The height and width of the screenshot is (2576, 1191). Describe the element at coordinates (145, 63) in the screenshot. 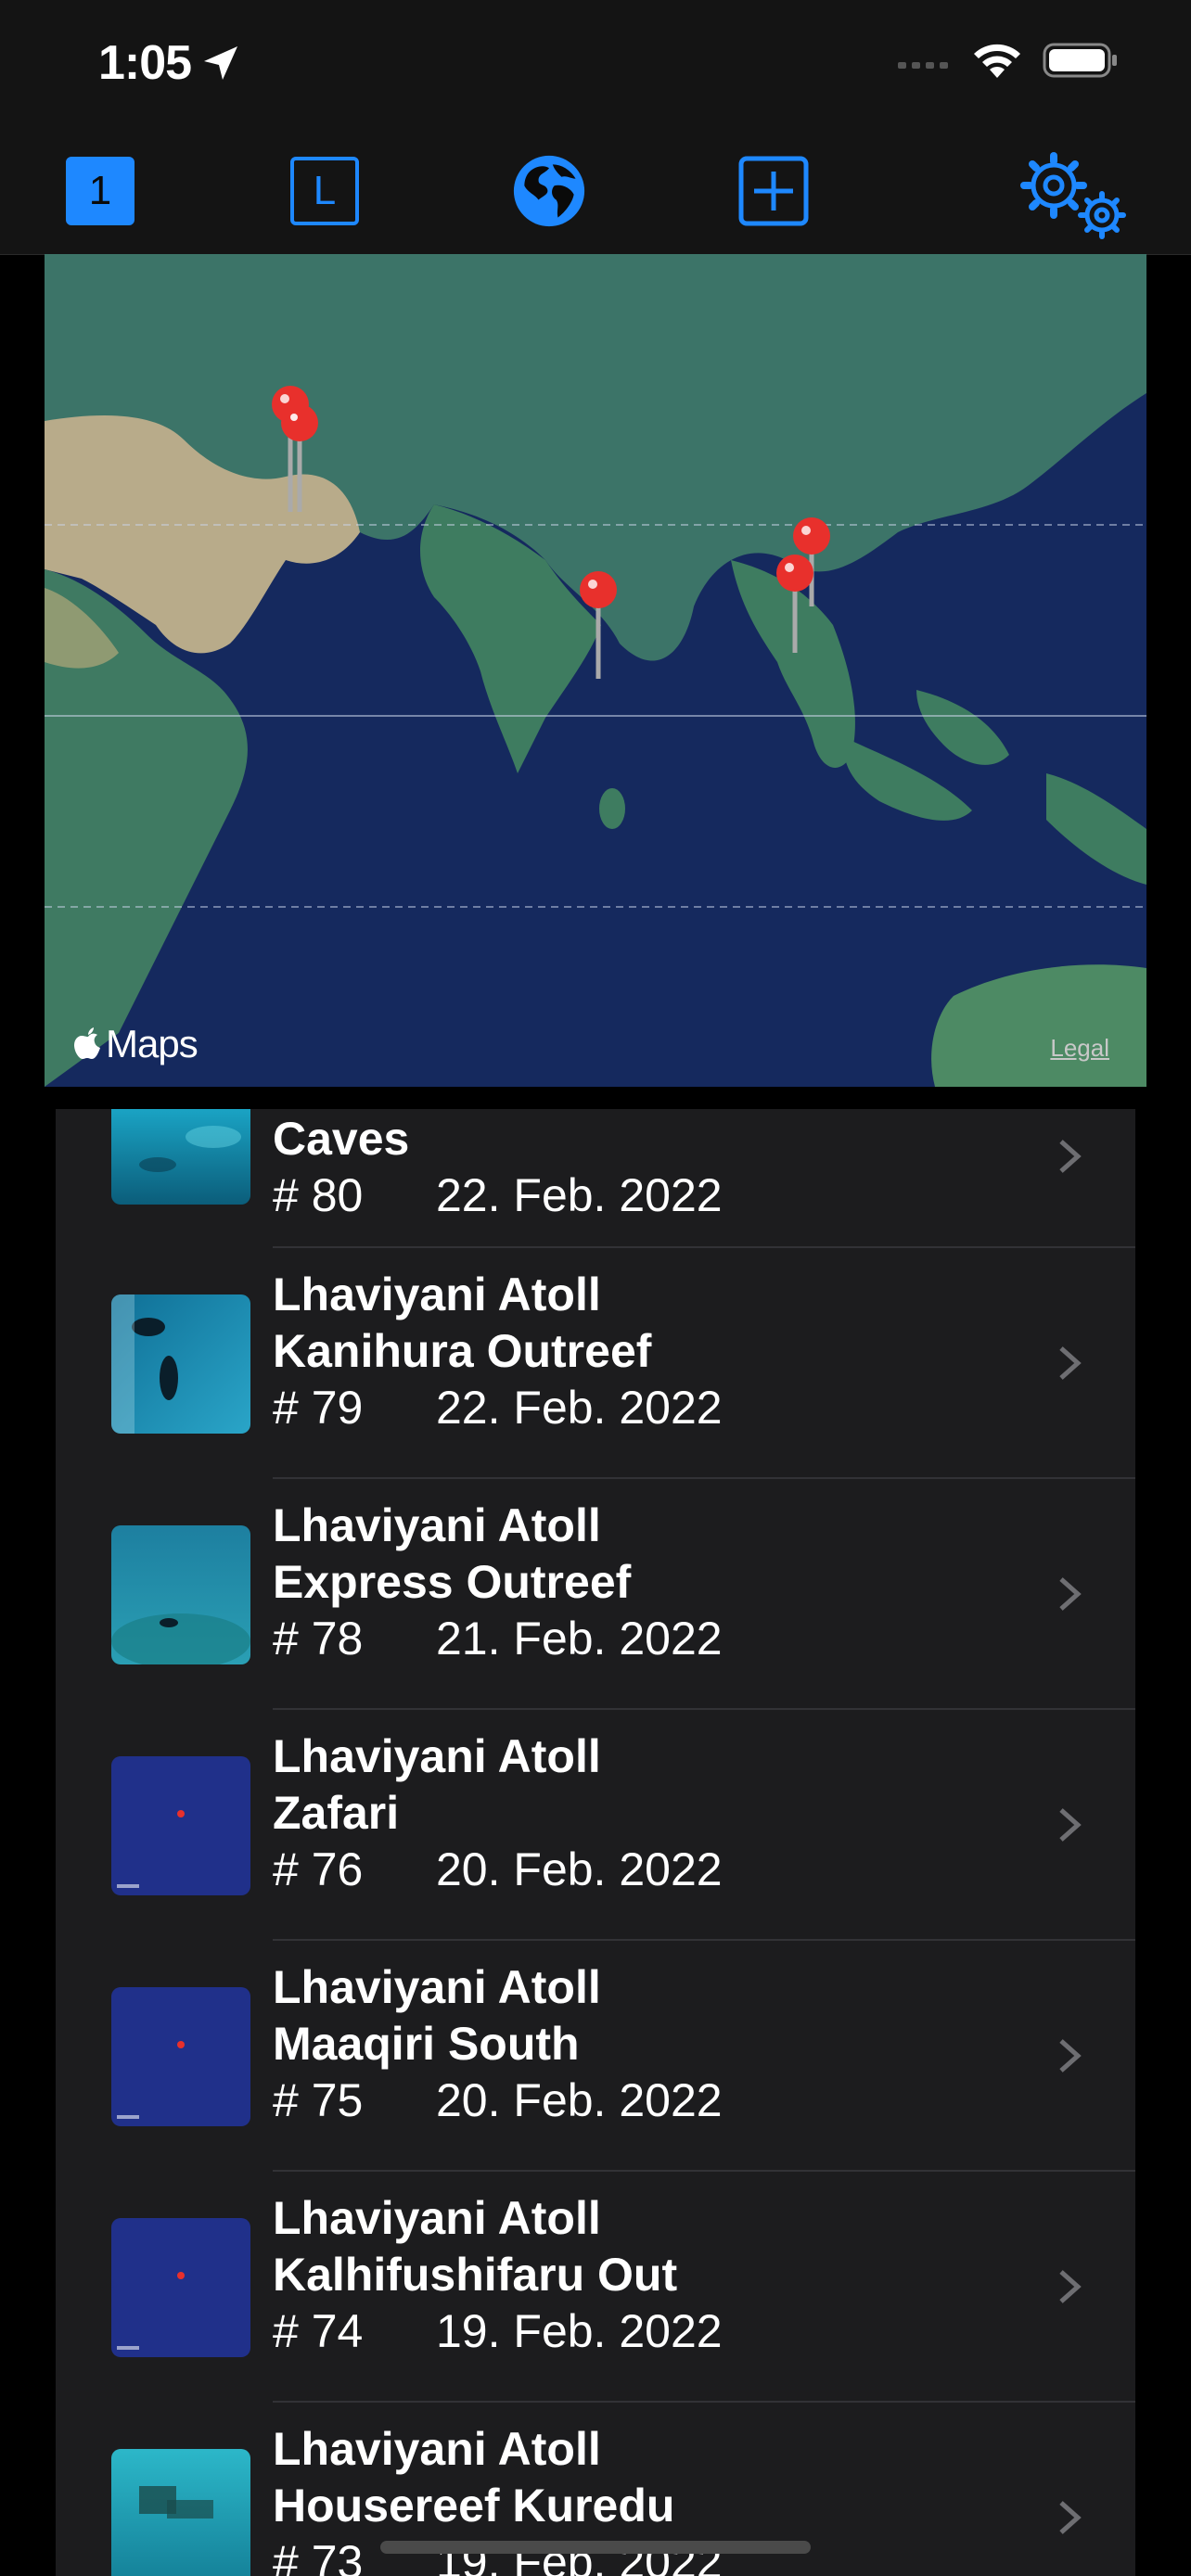

I see `status-time: 1:05` at that location.